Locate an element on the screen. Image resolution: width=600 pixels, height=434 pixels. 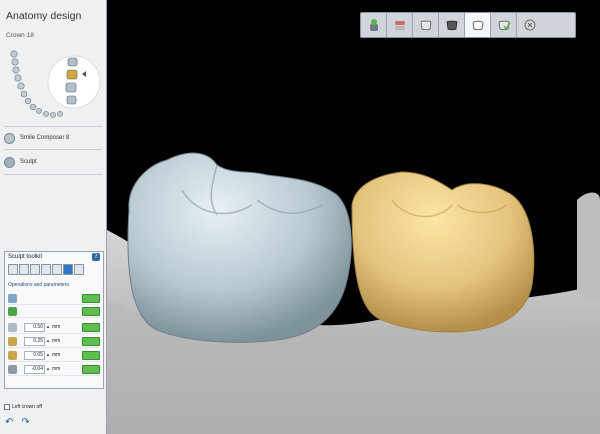
contact-tool-icon is located at coordinates (79, 269).